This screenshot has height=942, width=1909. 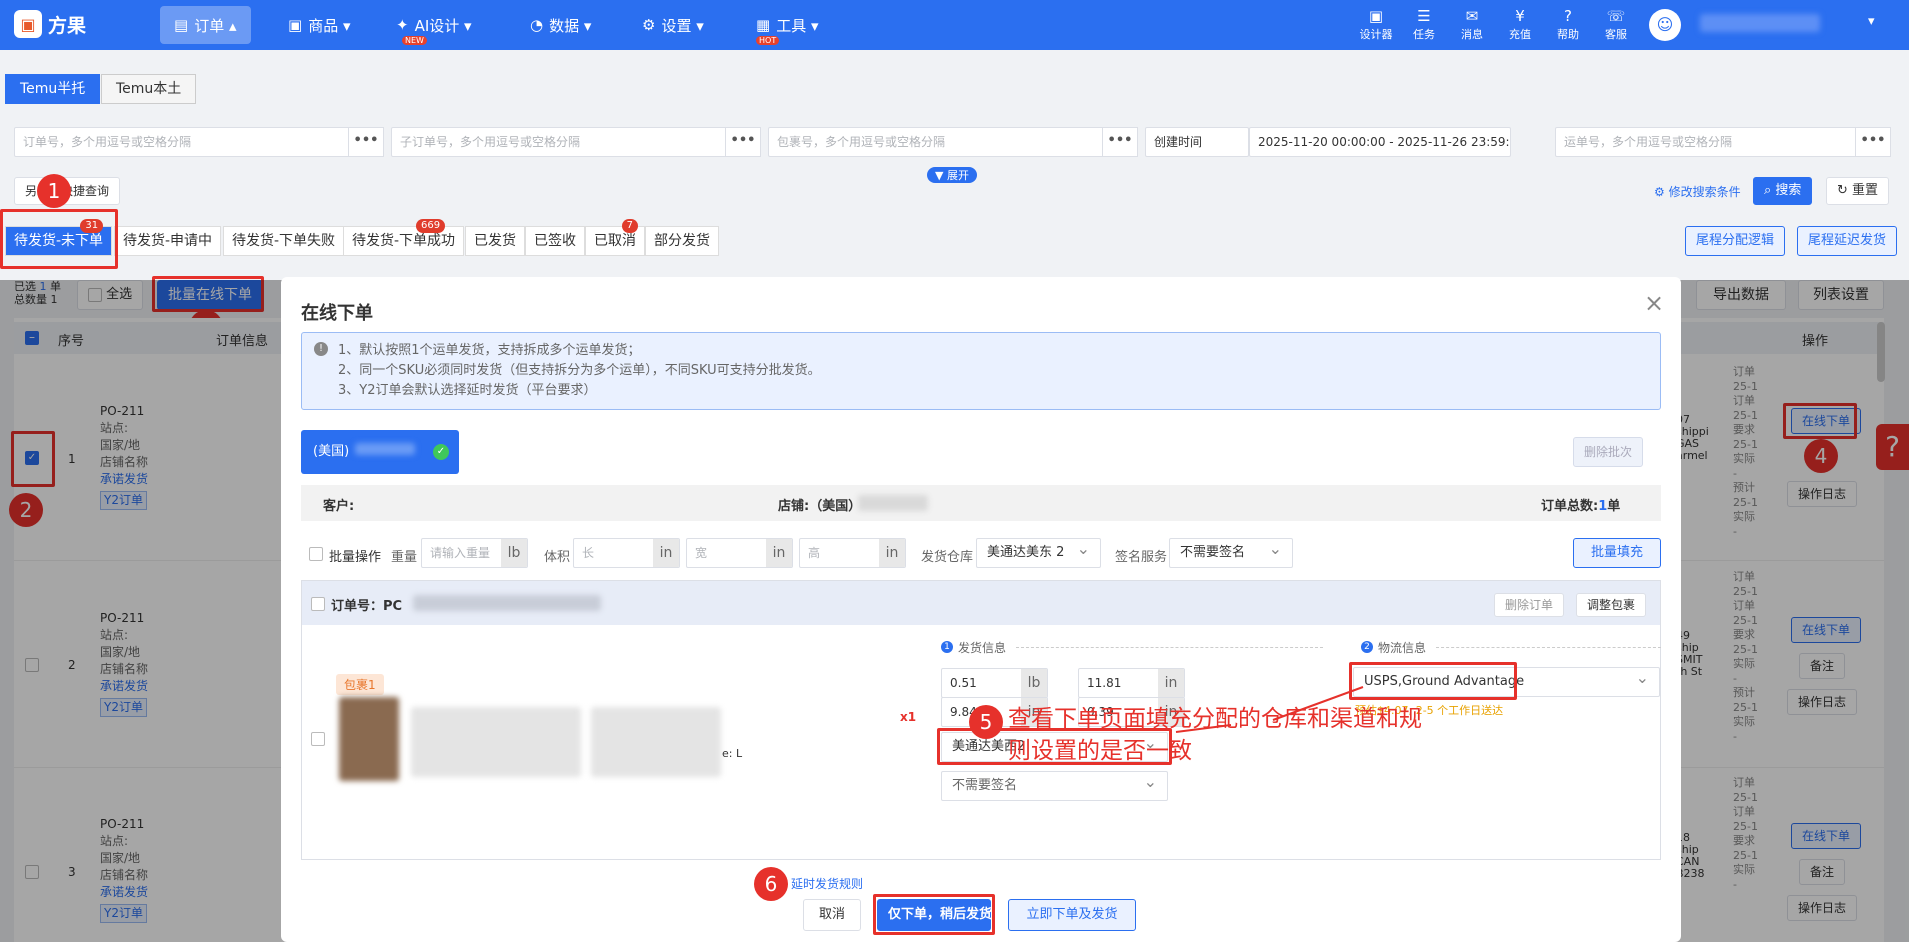 I want to click on tab-temu-semi: Temu半托, so click(x=53, y=89).